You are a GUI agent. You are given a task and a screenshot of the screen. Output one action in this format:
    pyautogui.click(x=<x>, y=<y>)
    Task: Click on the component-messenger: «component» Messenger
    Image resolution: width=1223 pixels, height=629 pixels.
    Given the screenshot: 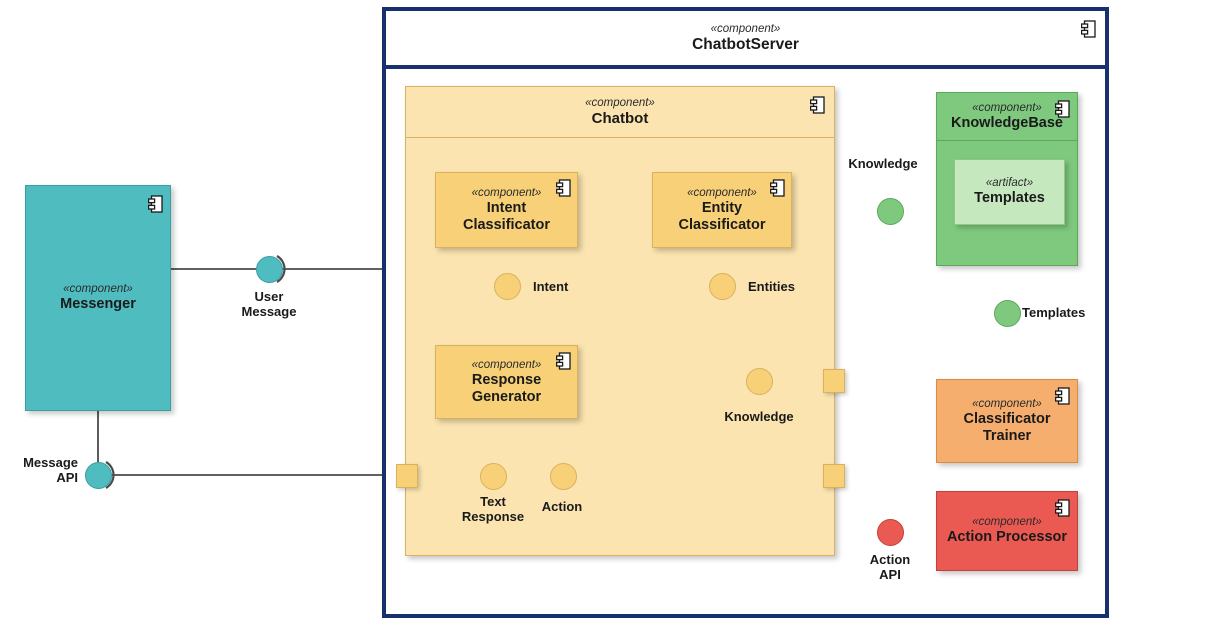 What is the action you would take?
    pyautogui.click(x=98, y=298)
    